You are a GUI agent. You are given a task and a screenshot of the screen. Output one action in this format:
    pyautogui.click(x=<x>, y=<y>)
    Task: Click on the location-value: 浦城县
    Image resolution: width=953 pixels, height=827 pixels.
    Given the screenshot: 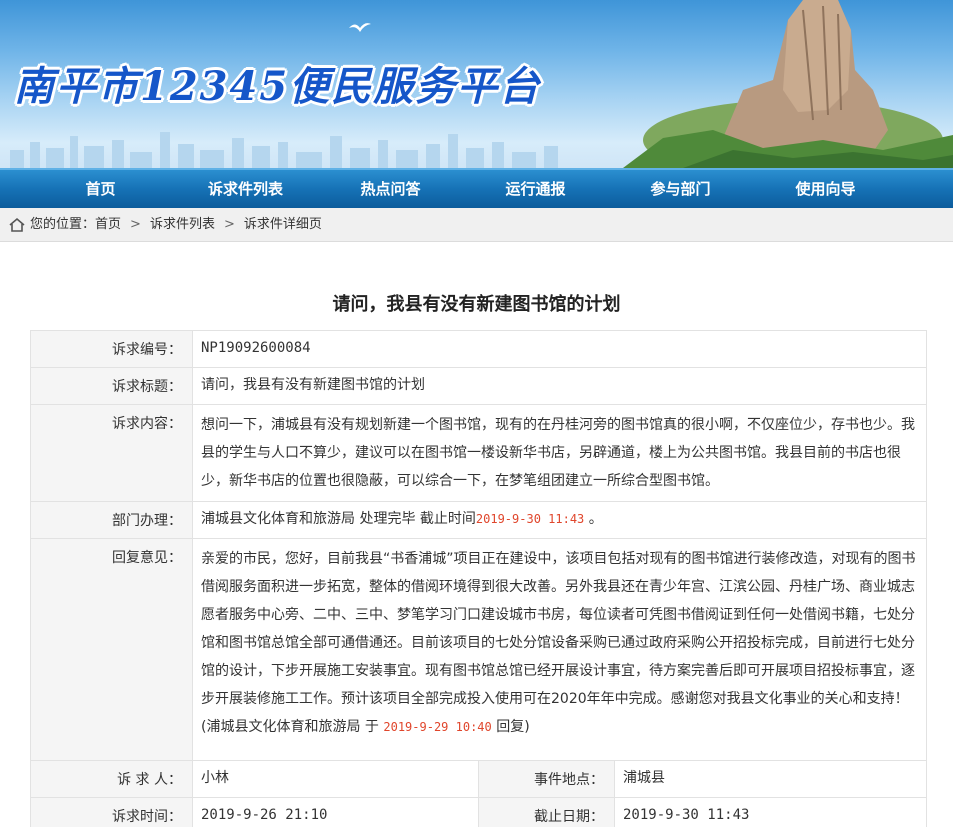 What is the action you would take?
    pyautogui.click(x=770, y=779)
    